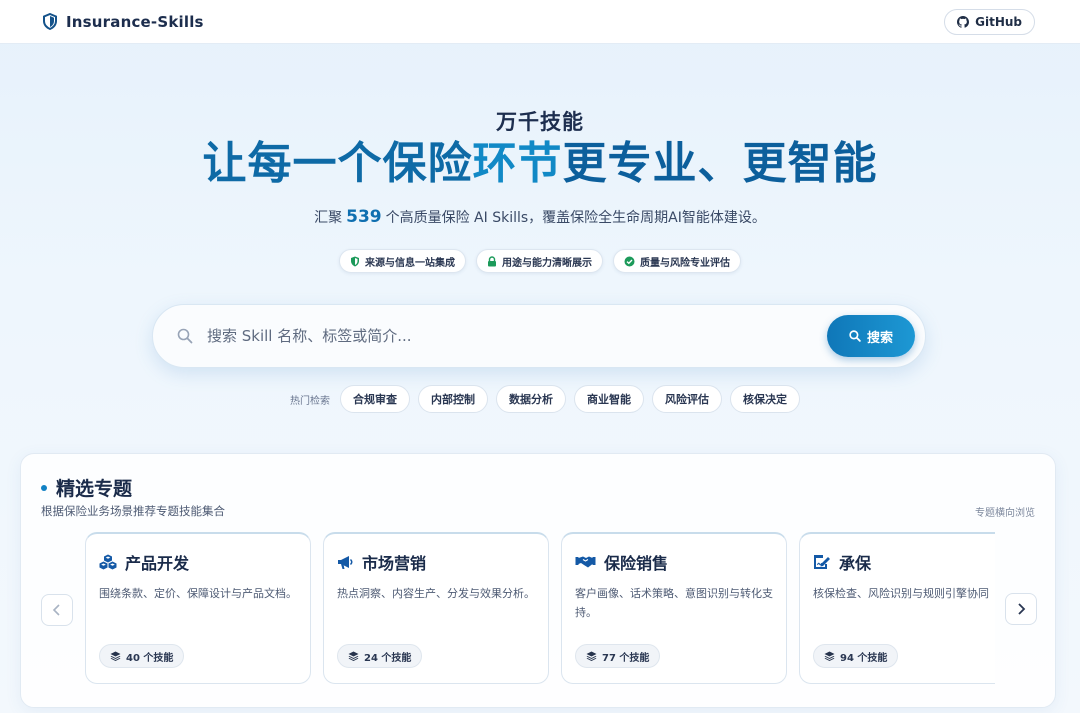  Describe the element at coordinates (636, 563) in the screenshot. I see `card-title: 保险销售` at that location.